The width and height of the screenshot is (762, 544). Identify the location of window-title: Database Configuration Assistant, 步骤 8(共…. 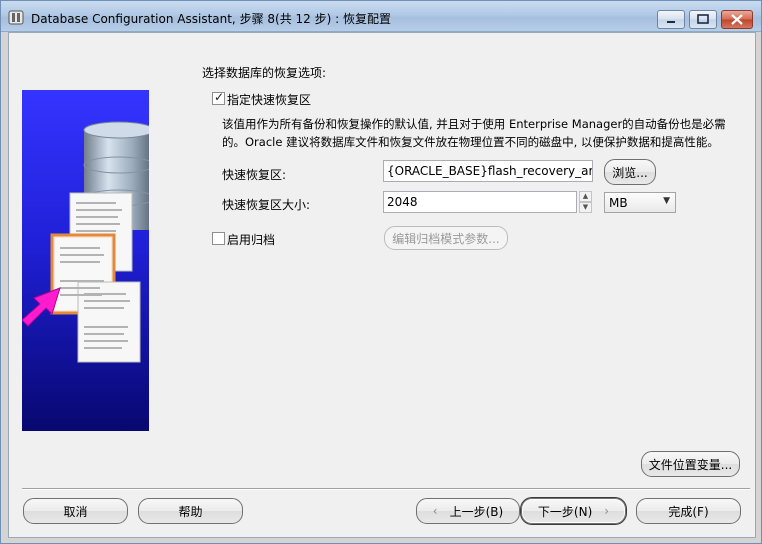
(211, 19).